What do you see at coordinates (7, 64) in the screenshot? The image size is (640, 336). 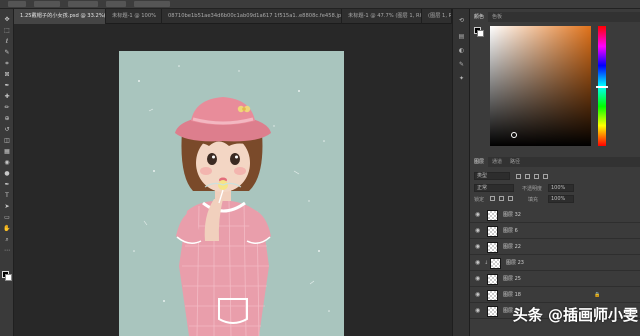 I see `crop-tool: ⌗` at bounding box center [7, 64].